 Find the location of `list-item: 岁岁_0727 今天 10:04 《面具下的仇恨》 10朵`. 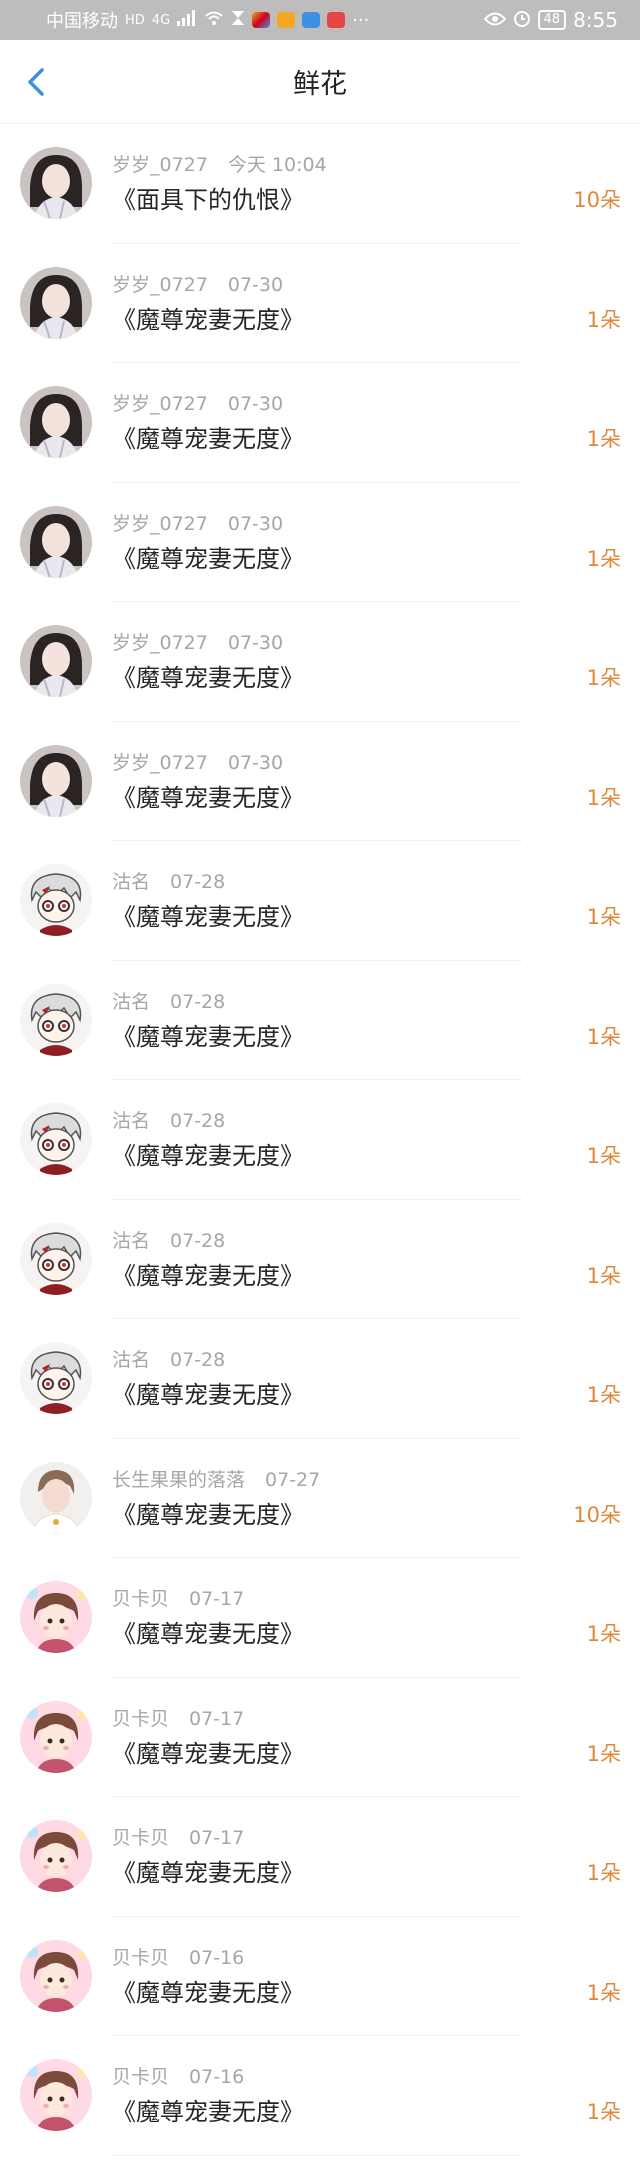

list-item: 岁岁_0727 今天 10:04 《面具下的仇恨》 10朵 is located at coordinates (320, 184).